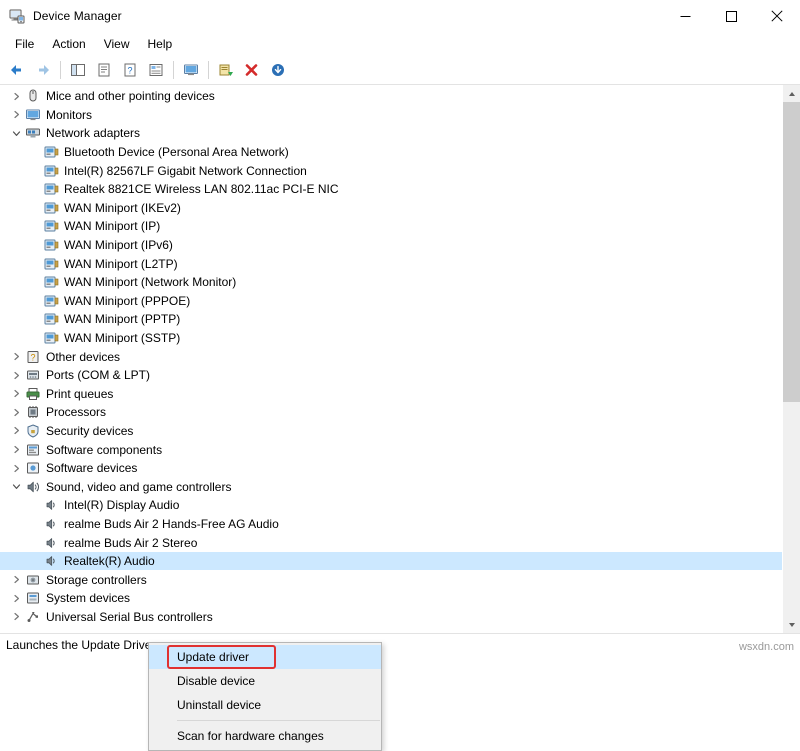 This screenshot has width=800, height=751. What do you see at coordinates (391, 301) in the screenshot?
I see `tree-node-wan-pppoe: WAN Miniport (PPPOE)` at bounding box center [391, 301].